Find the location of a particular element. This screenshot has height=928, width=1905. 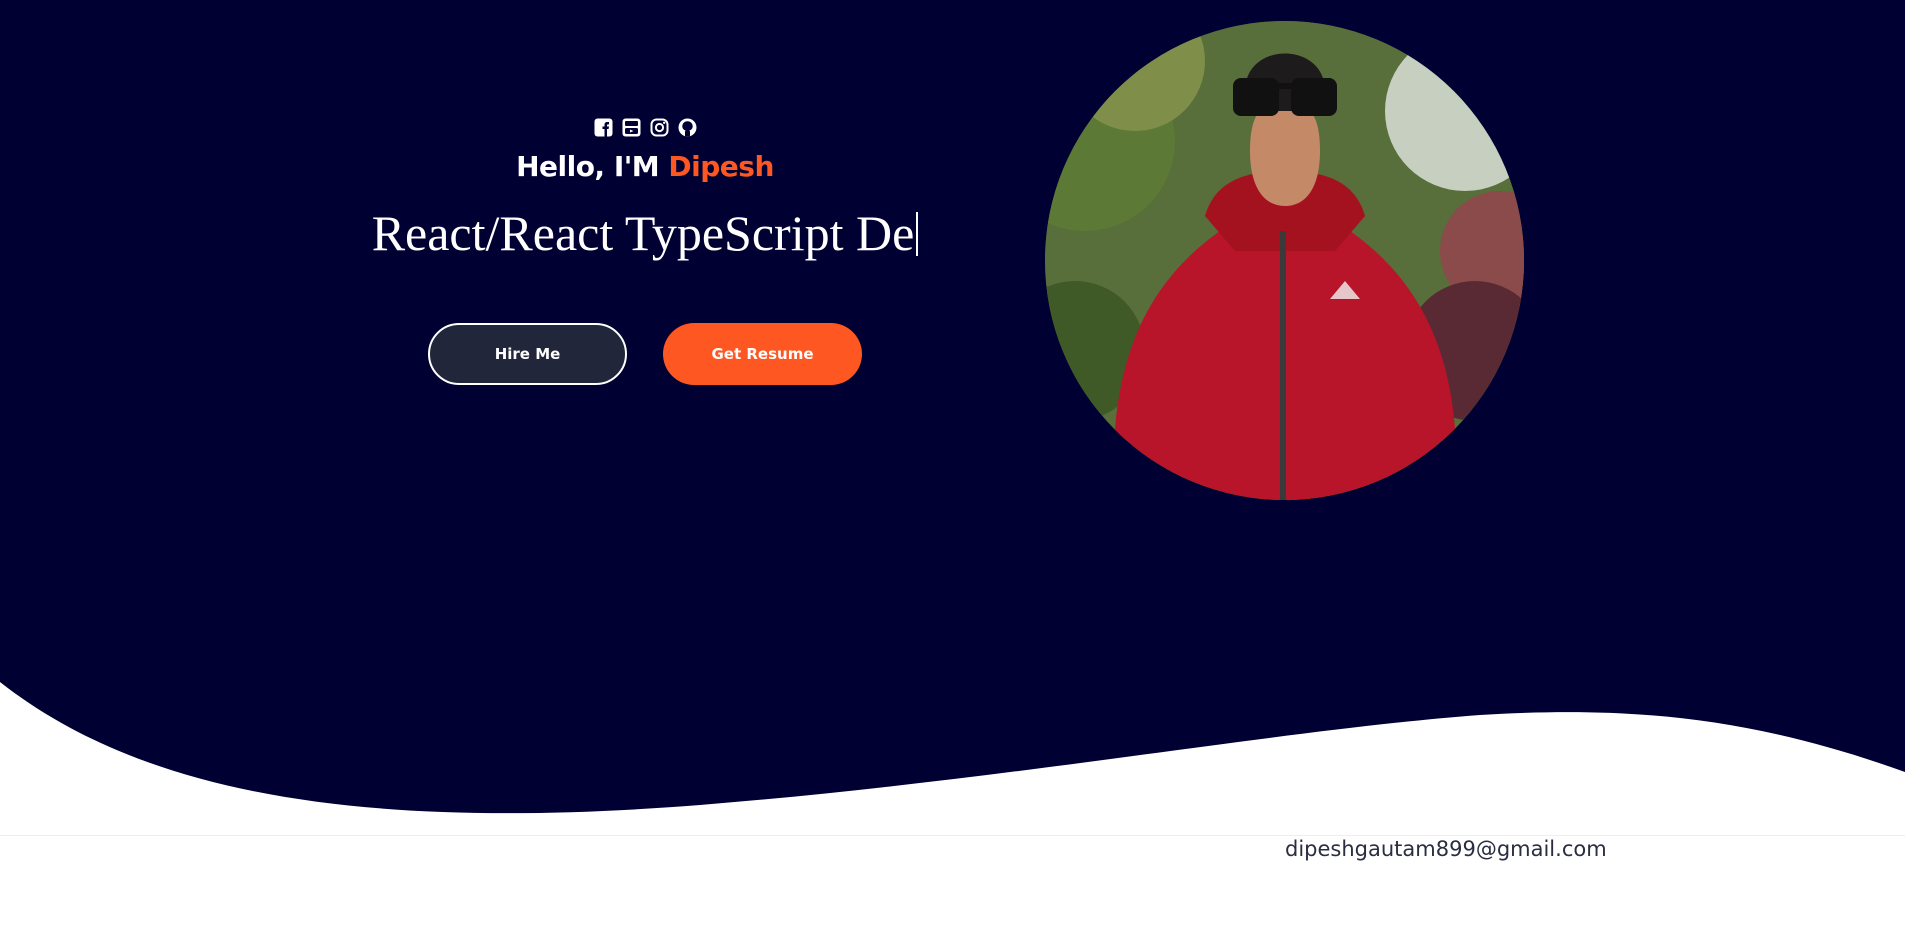

typed-role-value: React/React TypeScript De is located at coordinates (643, 233).